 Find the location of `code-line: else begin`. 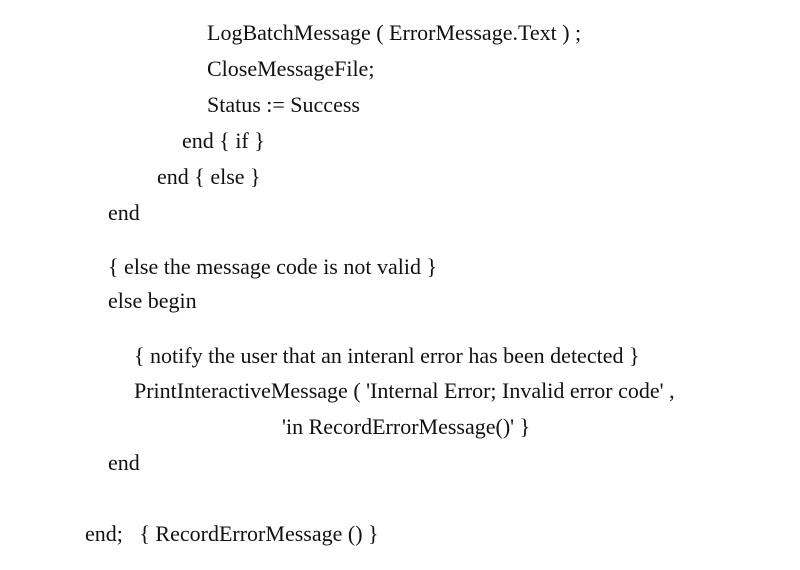

code-line: else begin is located at coordinates (152, 300).